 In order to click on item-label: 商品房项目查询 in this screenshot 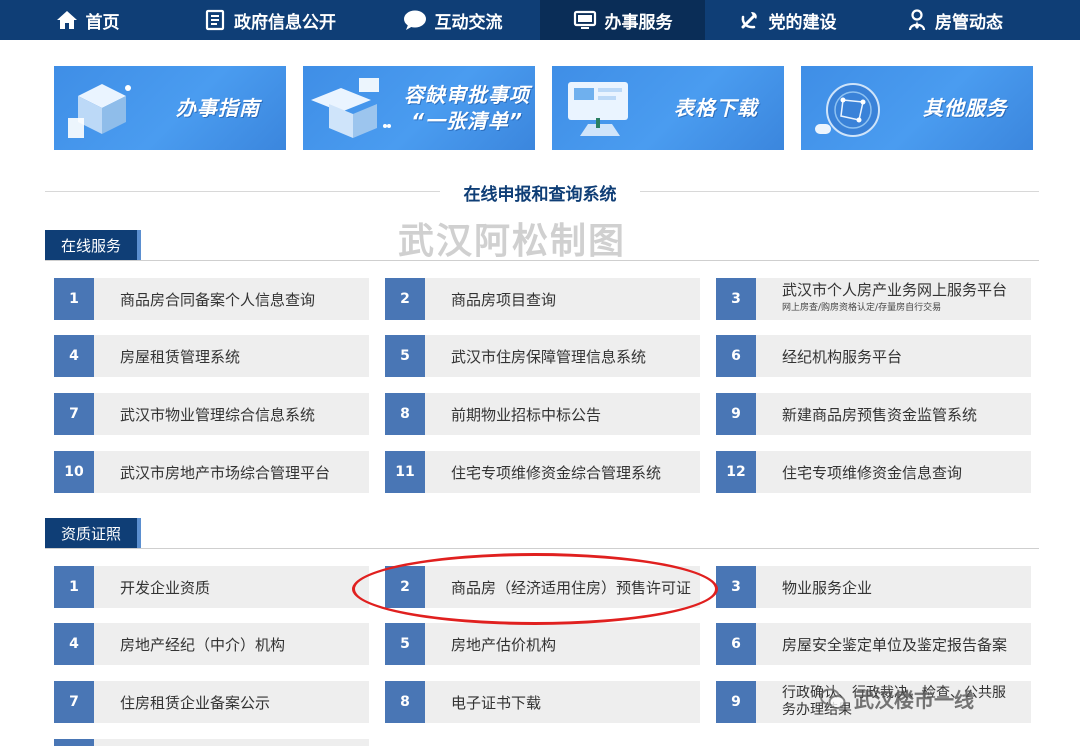, I will do `click(504, 299)`.